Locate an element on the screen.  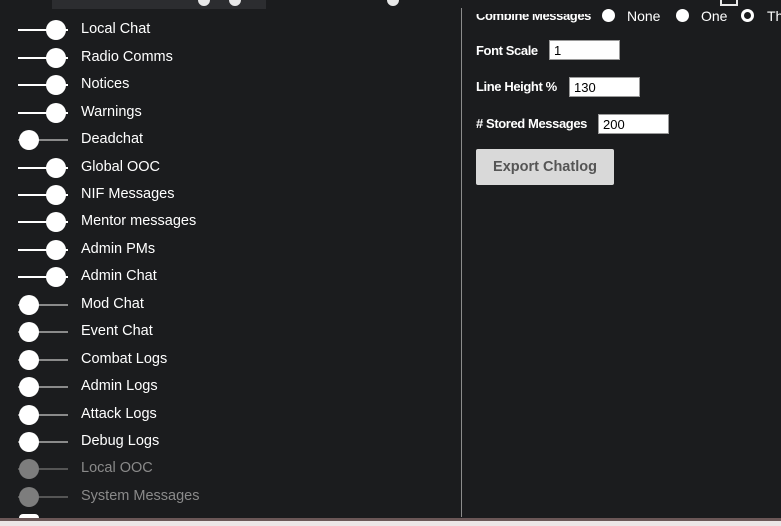
toggle-row-admin-pms: Admin PMs is located at coordinates (228, 251).